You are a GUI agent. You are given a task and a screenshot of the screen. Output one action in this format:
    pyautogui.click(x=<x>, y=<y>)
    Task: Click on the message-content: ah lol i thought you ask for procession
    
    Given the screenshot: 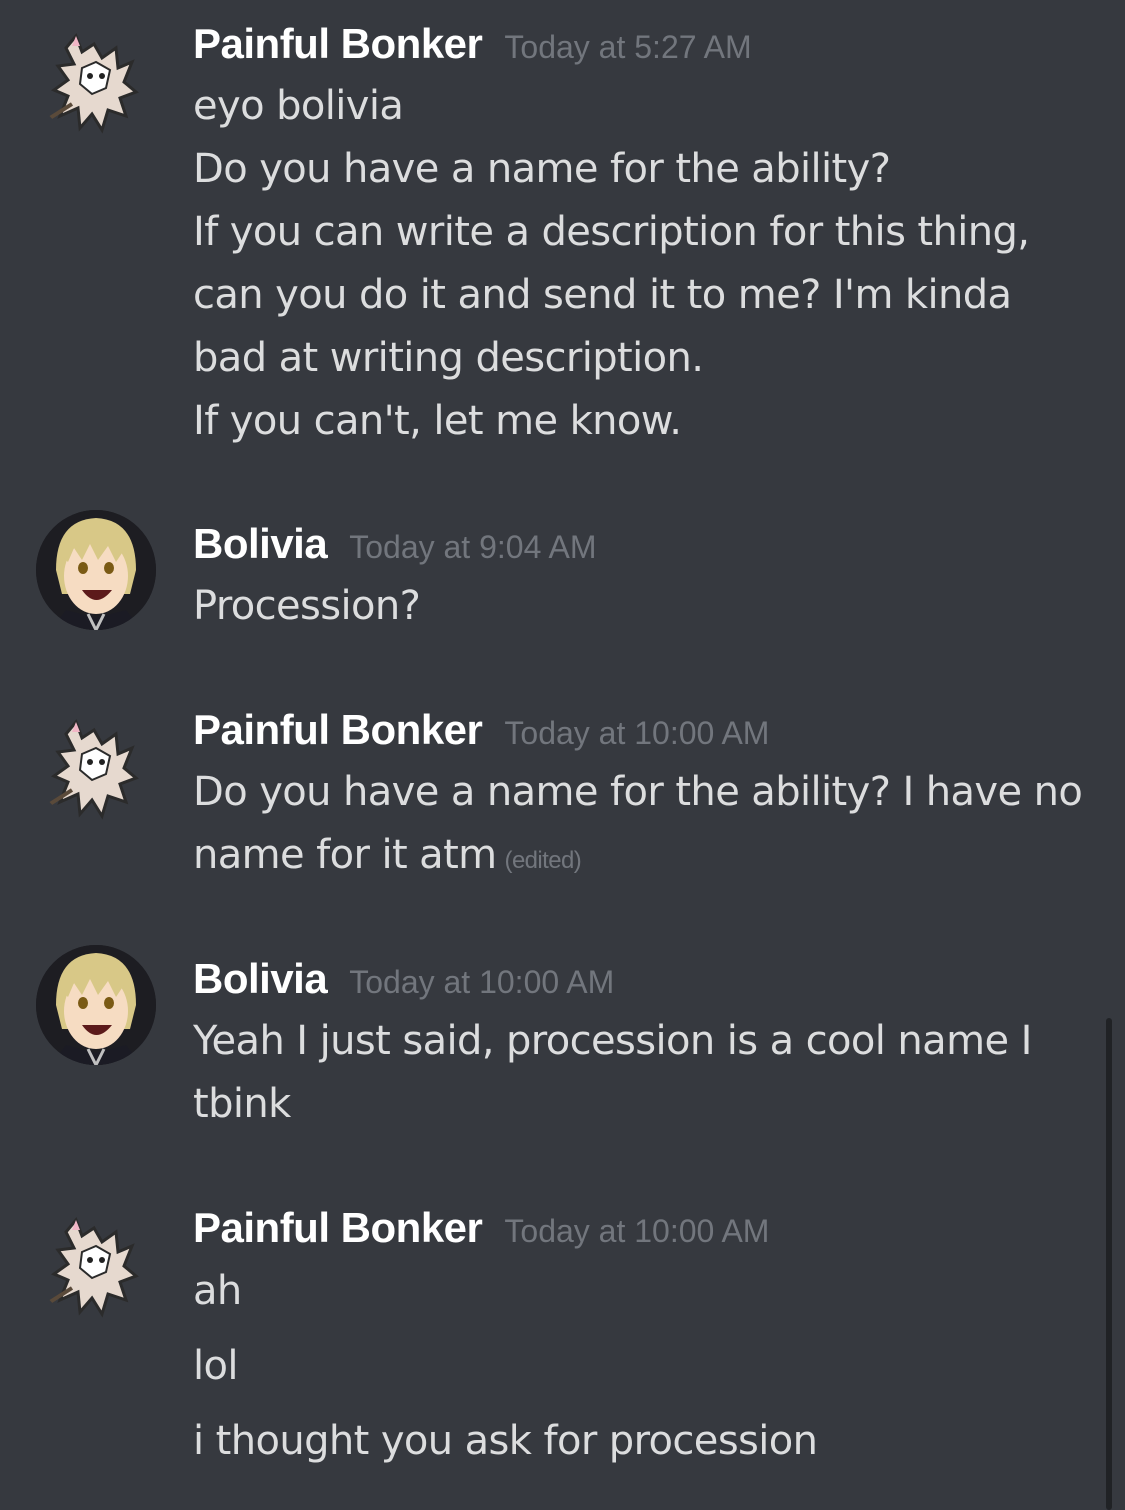 What is the action you would take?
    pyautogui.click(x=643, y=1366)
    